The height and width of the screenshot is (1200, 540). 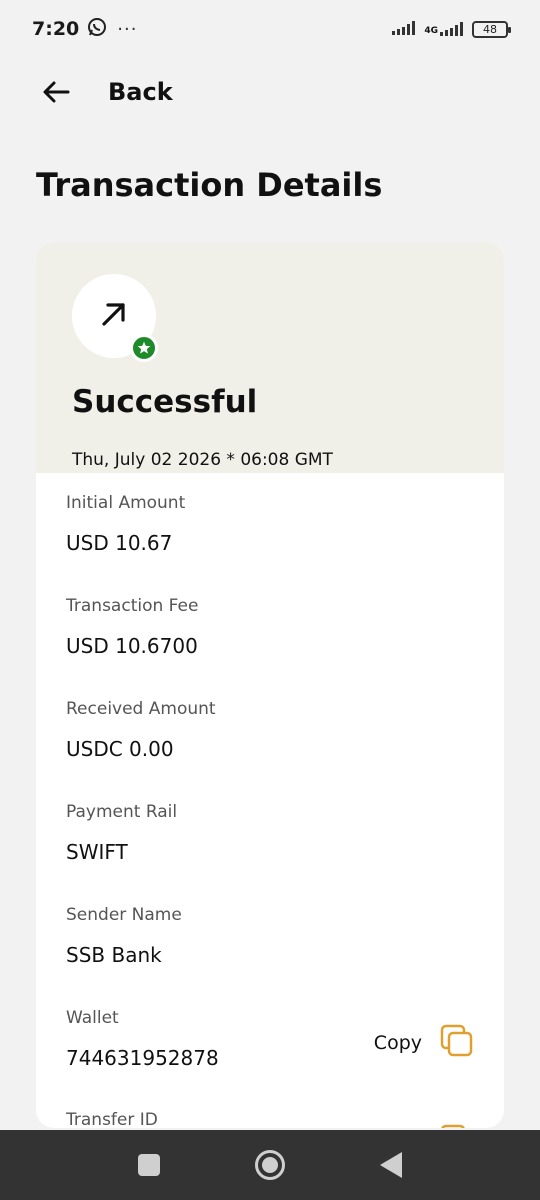 What do you see at coordinates (140, 92) in the screenshot?
I see `back-button: Back` at bounding box center [140, 92].